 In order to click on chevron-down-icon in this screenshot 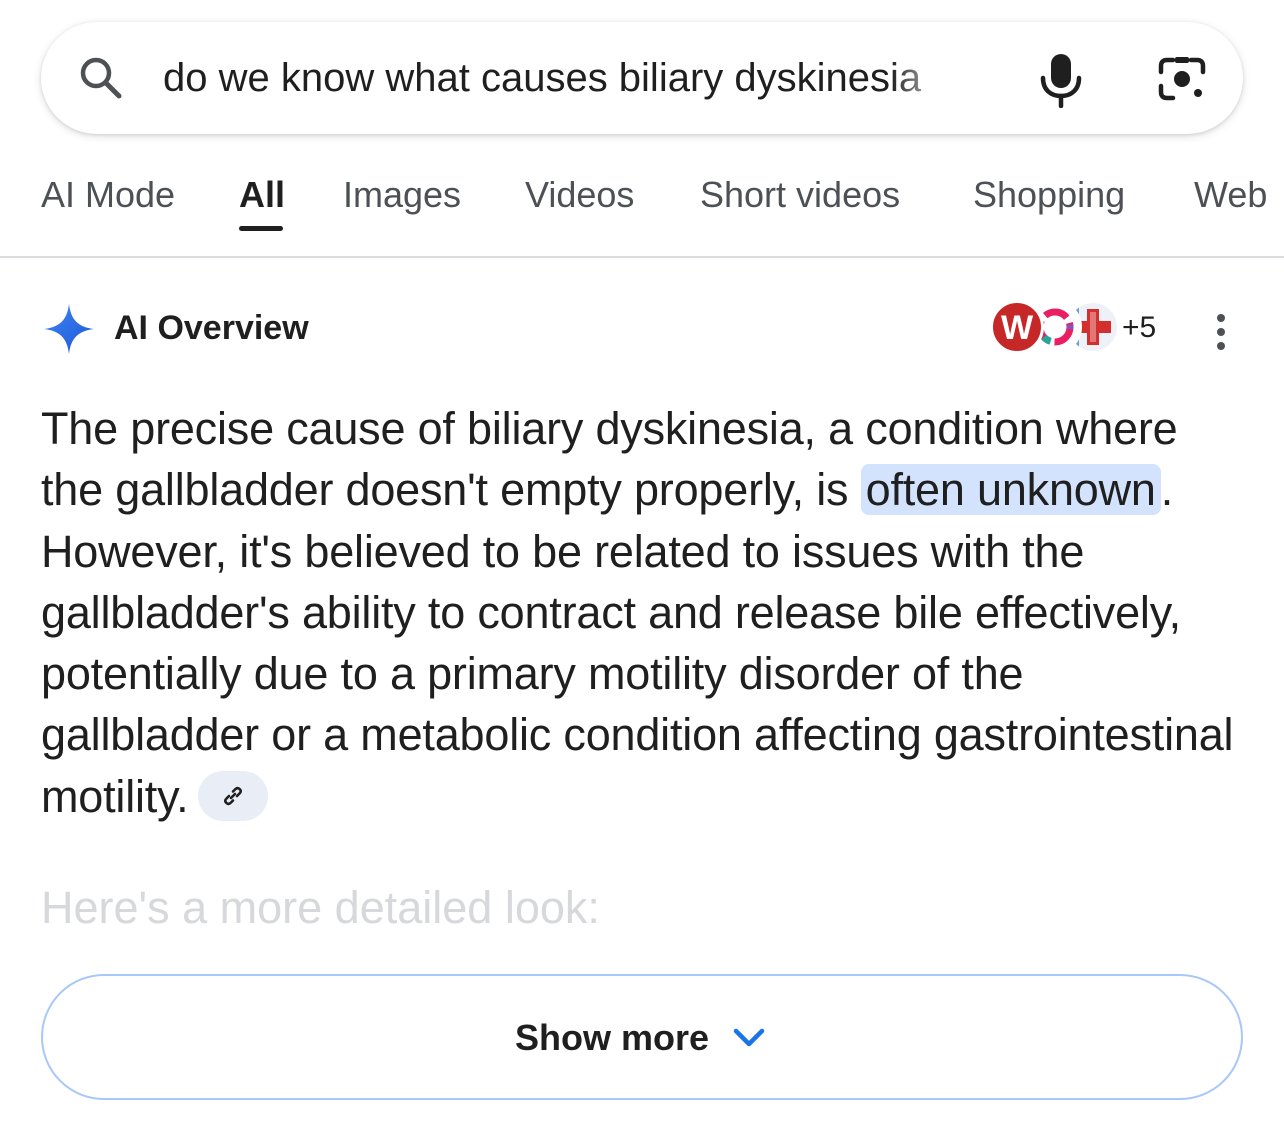, I will do `click(749, 1037)`.